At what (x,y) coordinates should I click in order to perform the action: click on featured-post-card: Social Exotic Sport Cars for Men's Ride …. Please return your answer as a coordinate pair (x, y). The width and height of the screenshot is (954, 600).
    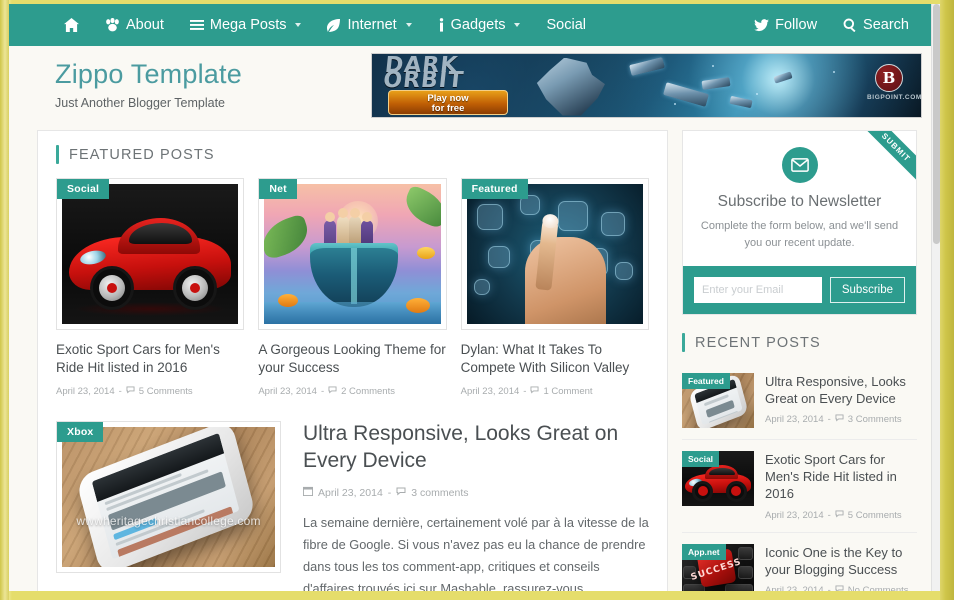
    Looking at the image, I should click on (150, 288).